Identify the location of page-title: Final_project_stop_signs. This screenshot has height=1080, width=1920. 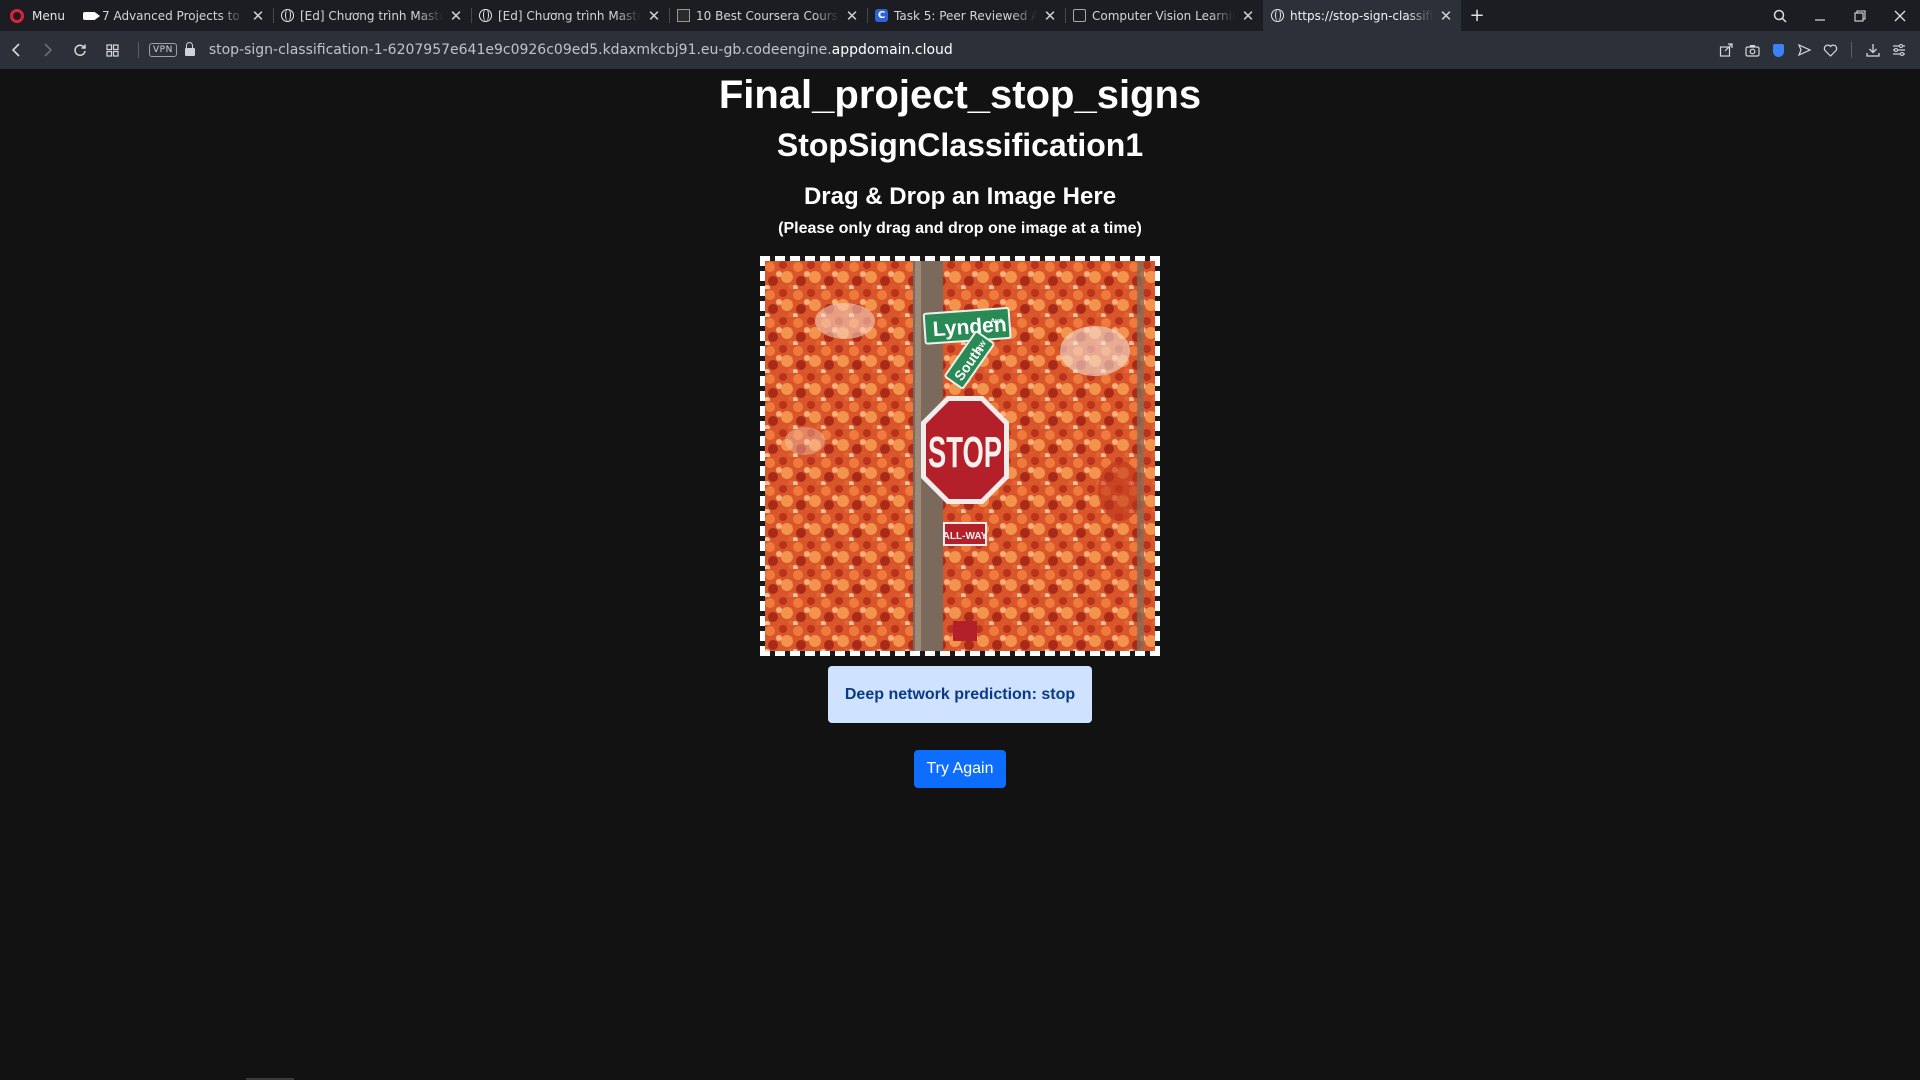
(960, 95).